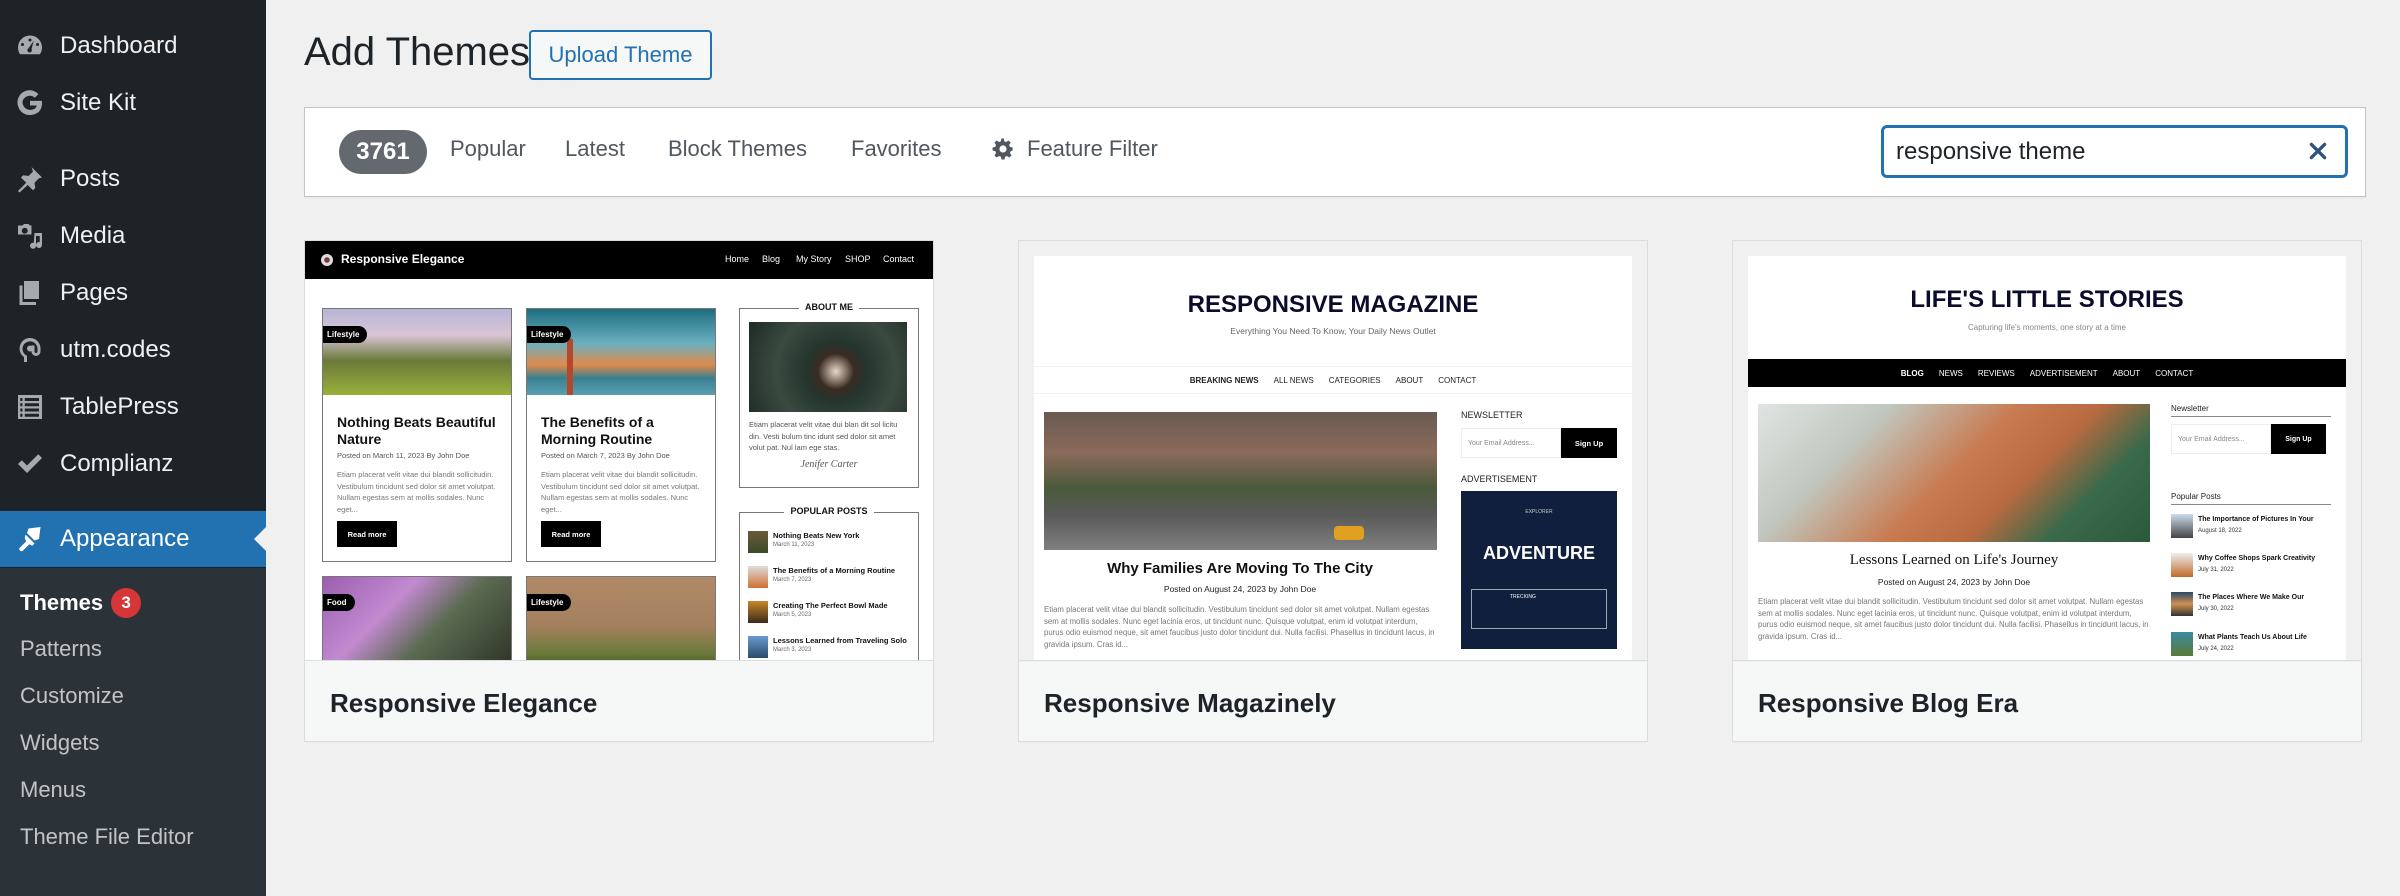  I want to click on sidebar-item-posts: Posts, so click(133, 179).